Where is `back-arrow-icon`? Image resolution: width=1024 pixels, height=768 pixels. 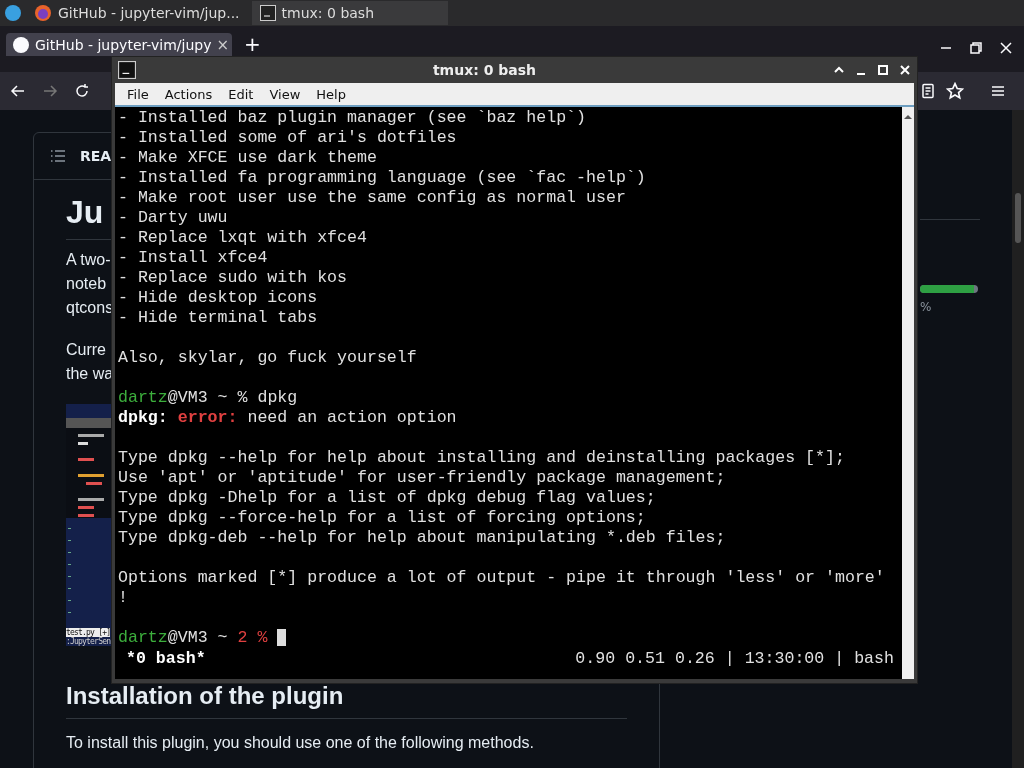
back-arrow-icon is located at coordinates (18, 91).